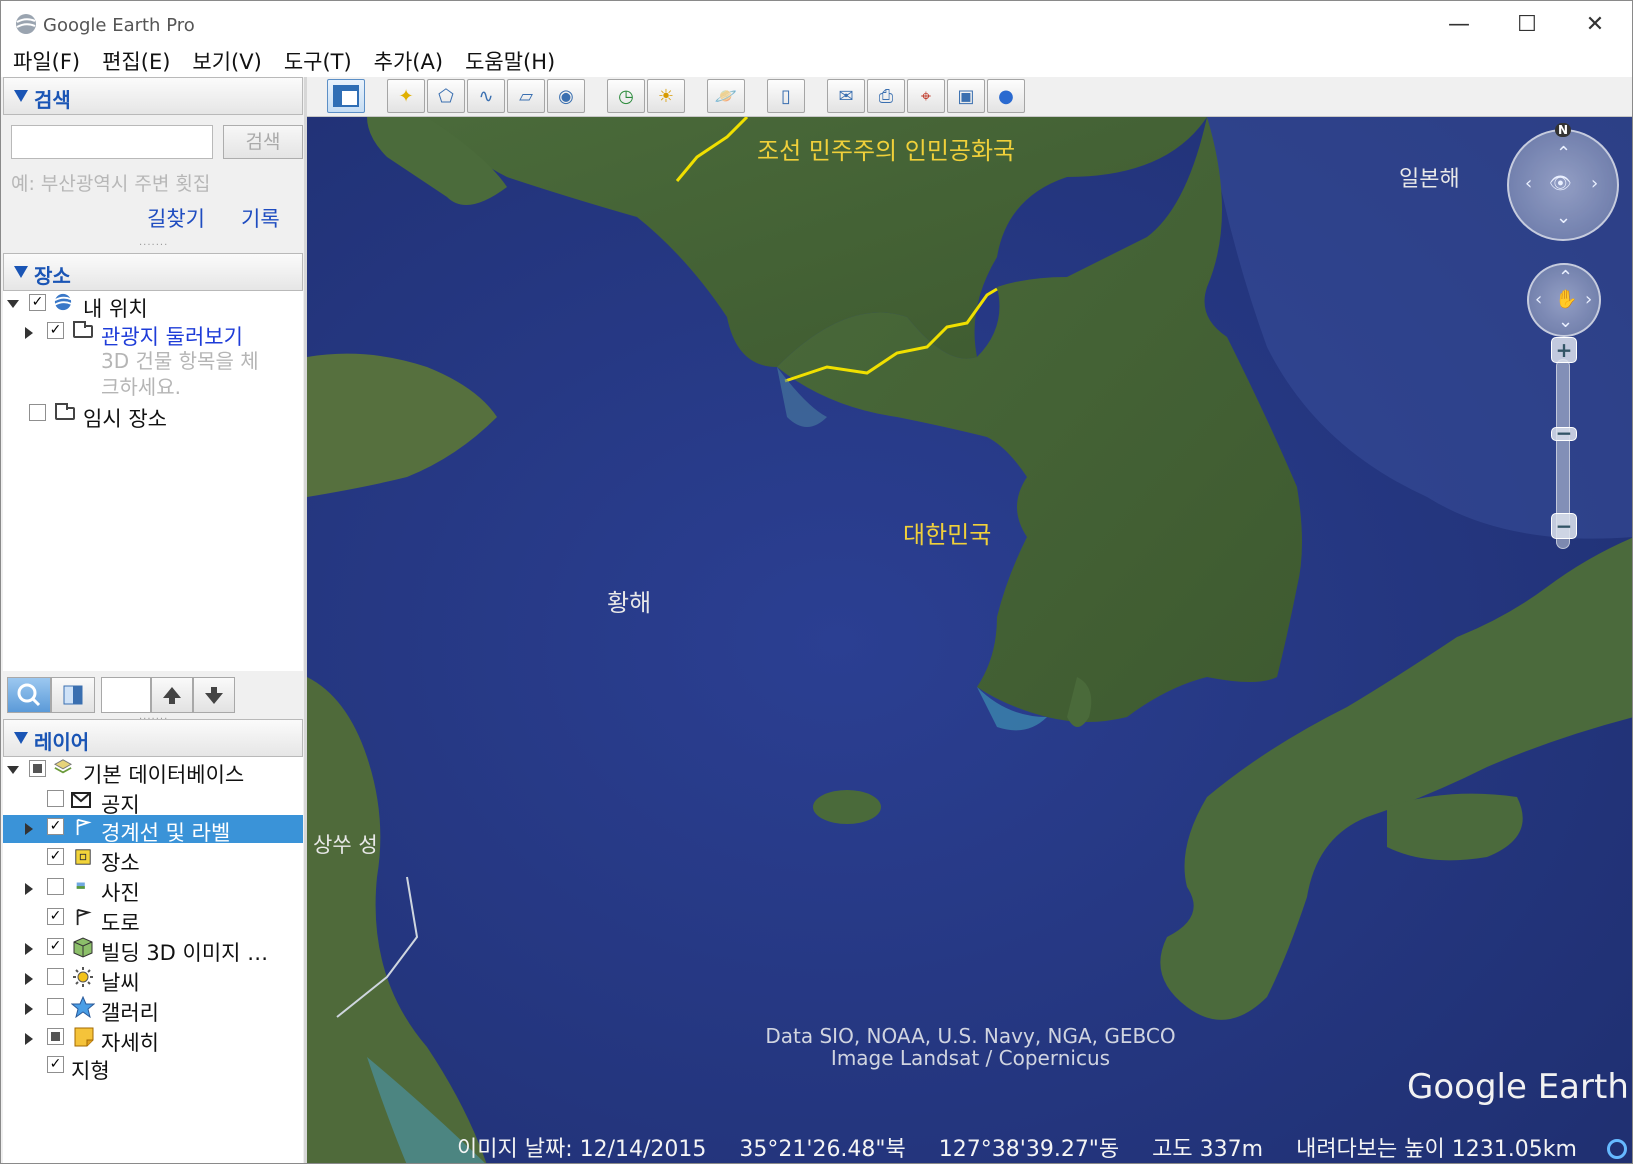  I want to click on panel-icon, so click(73, 695).